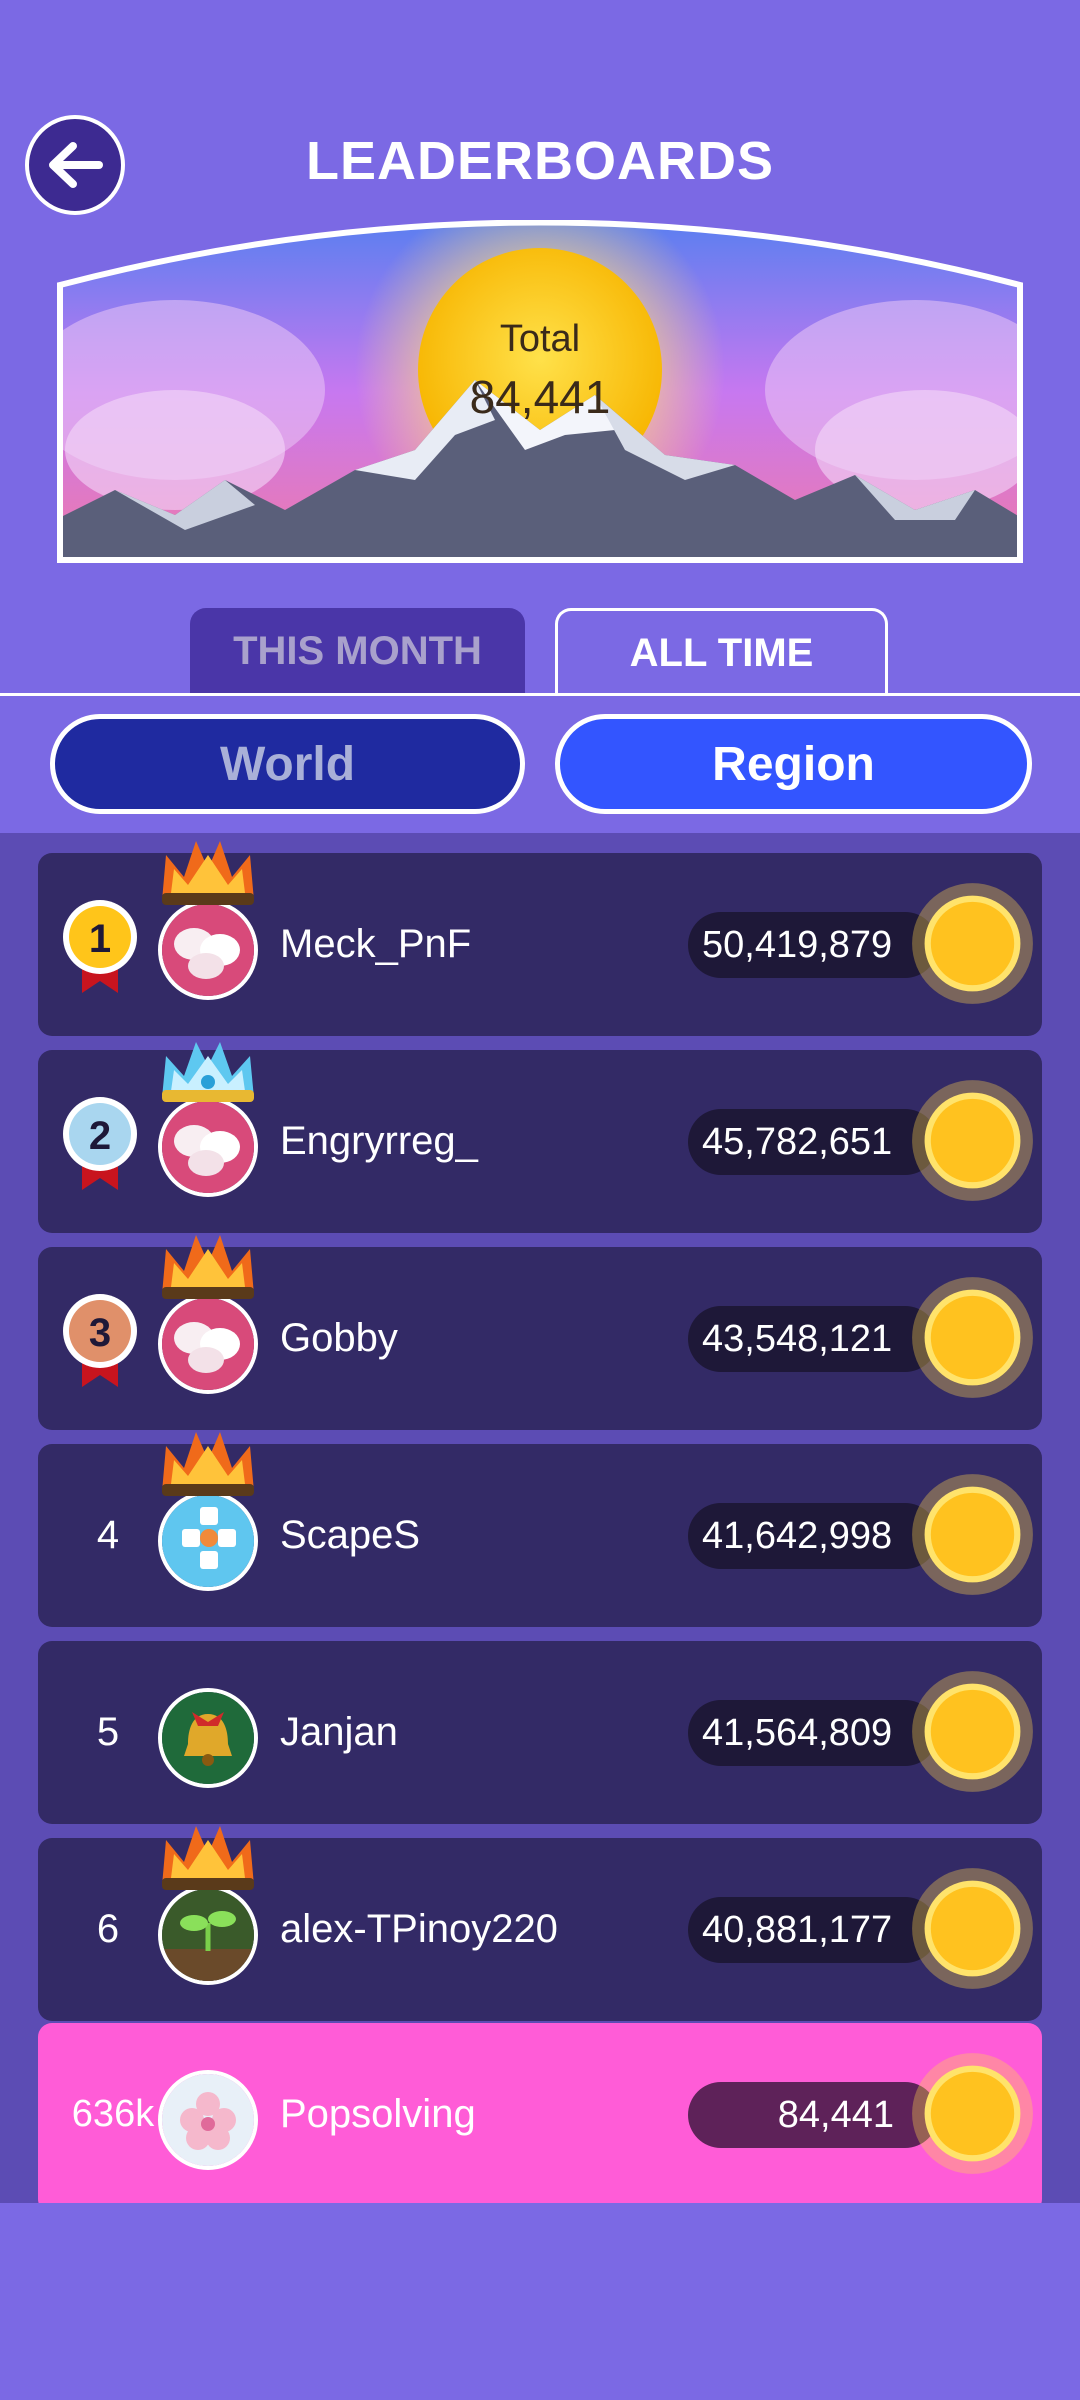 This screenshot has height=2400, width=1080. I want to click on tab-divider, so click(540, 694).